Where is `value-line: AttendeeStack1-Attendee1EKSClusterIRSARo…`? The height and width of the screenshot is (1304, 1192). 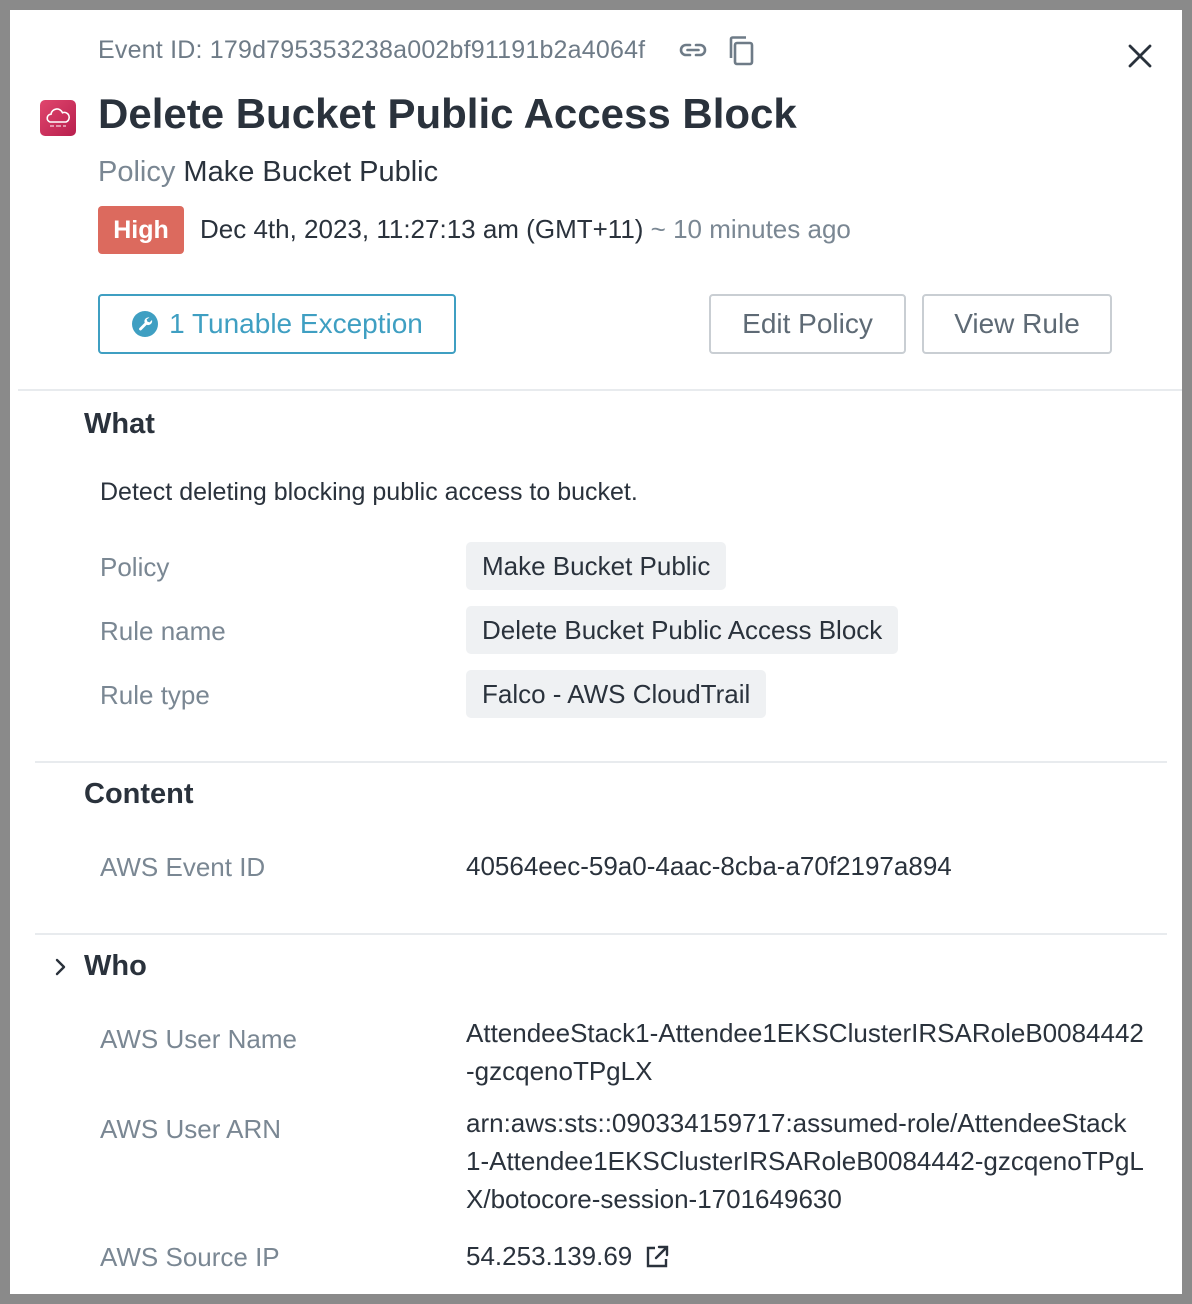 value-line: AttendeeStack1-Attendee1EKSClusterIRSARo… is located at coordinates (805, 1033).